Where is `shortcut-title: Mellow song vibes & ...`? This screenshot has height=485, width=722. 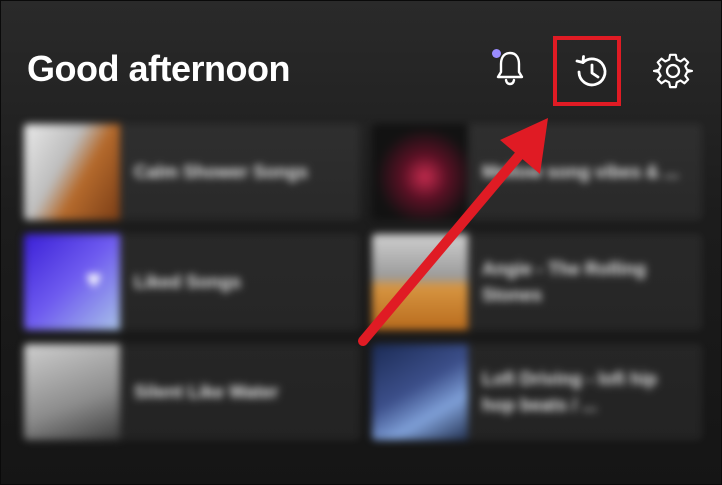
shortcut-title: Mellow song vibes & ... is located at coordinates (581, 172).